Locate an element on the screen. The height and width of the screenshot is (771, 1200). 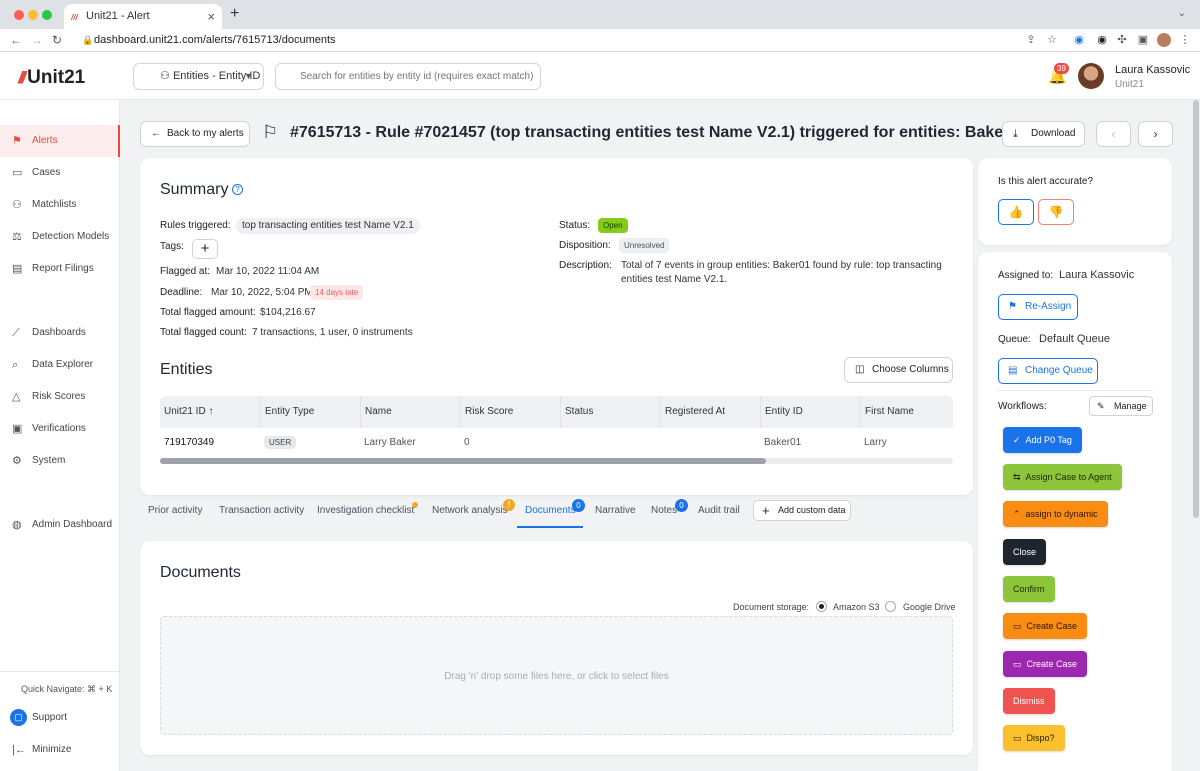
sidebar-item-admin-dashboard: ◍ Admin Dashboard is located at coordinates (60, 525).